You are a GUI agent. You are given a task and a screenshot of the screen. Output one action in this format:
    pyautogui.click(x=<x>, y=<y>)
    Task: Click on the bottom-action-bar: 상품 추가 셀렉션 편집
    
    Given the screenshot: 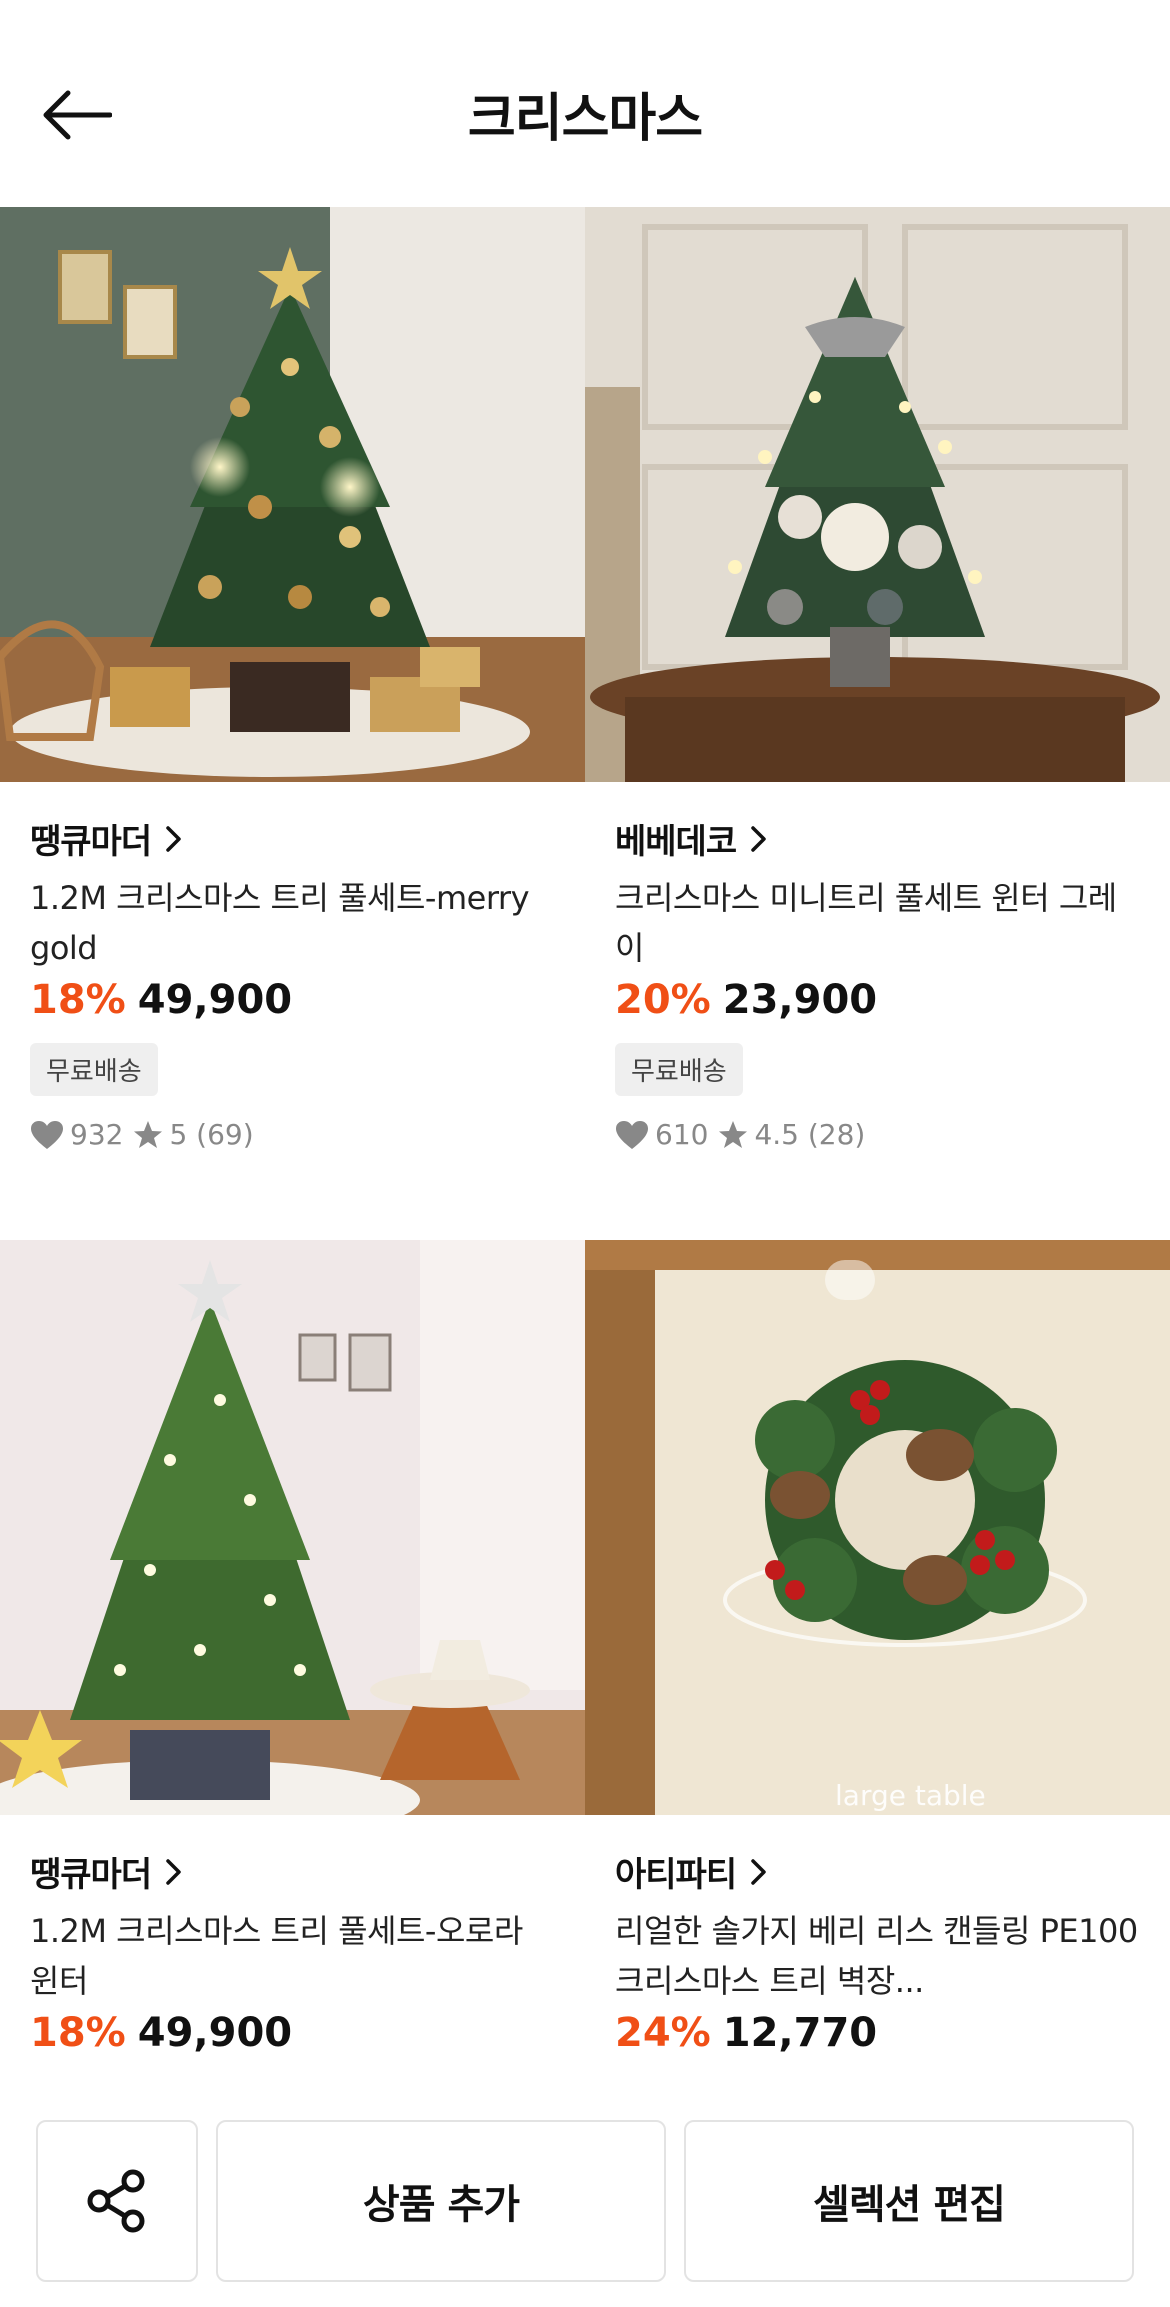 What is the action you would take?
    pyautogui.click(x=585, y=2203)
    